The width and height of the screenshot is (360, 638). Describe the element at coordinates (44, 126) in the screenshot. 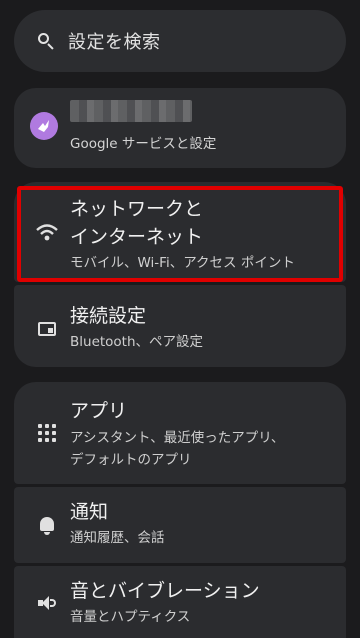

I see `account-avatar-icon` at that location.